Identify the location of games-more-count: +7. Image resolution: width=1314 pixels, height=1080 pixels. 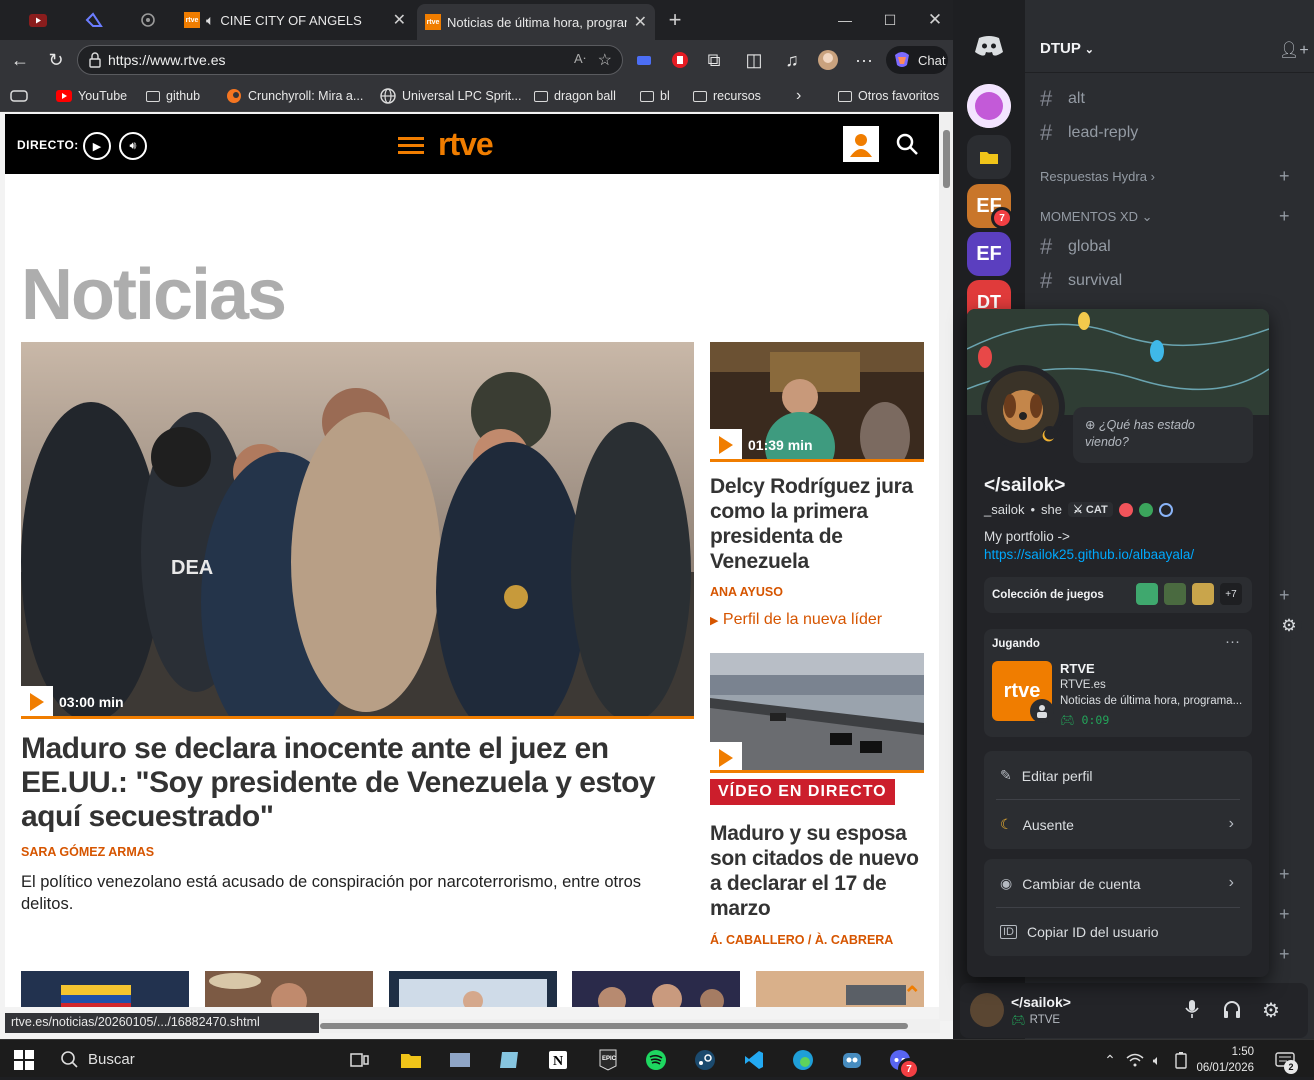
(1231, 594).